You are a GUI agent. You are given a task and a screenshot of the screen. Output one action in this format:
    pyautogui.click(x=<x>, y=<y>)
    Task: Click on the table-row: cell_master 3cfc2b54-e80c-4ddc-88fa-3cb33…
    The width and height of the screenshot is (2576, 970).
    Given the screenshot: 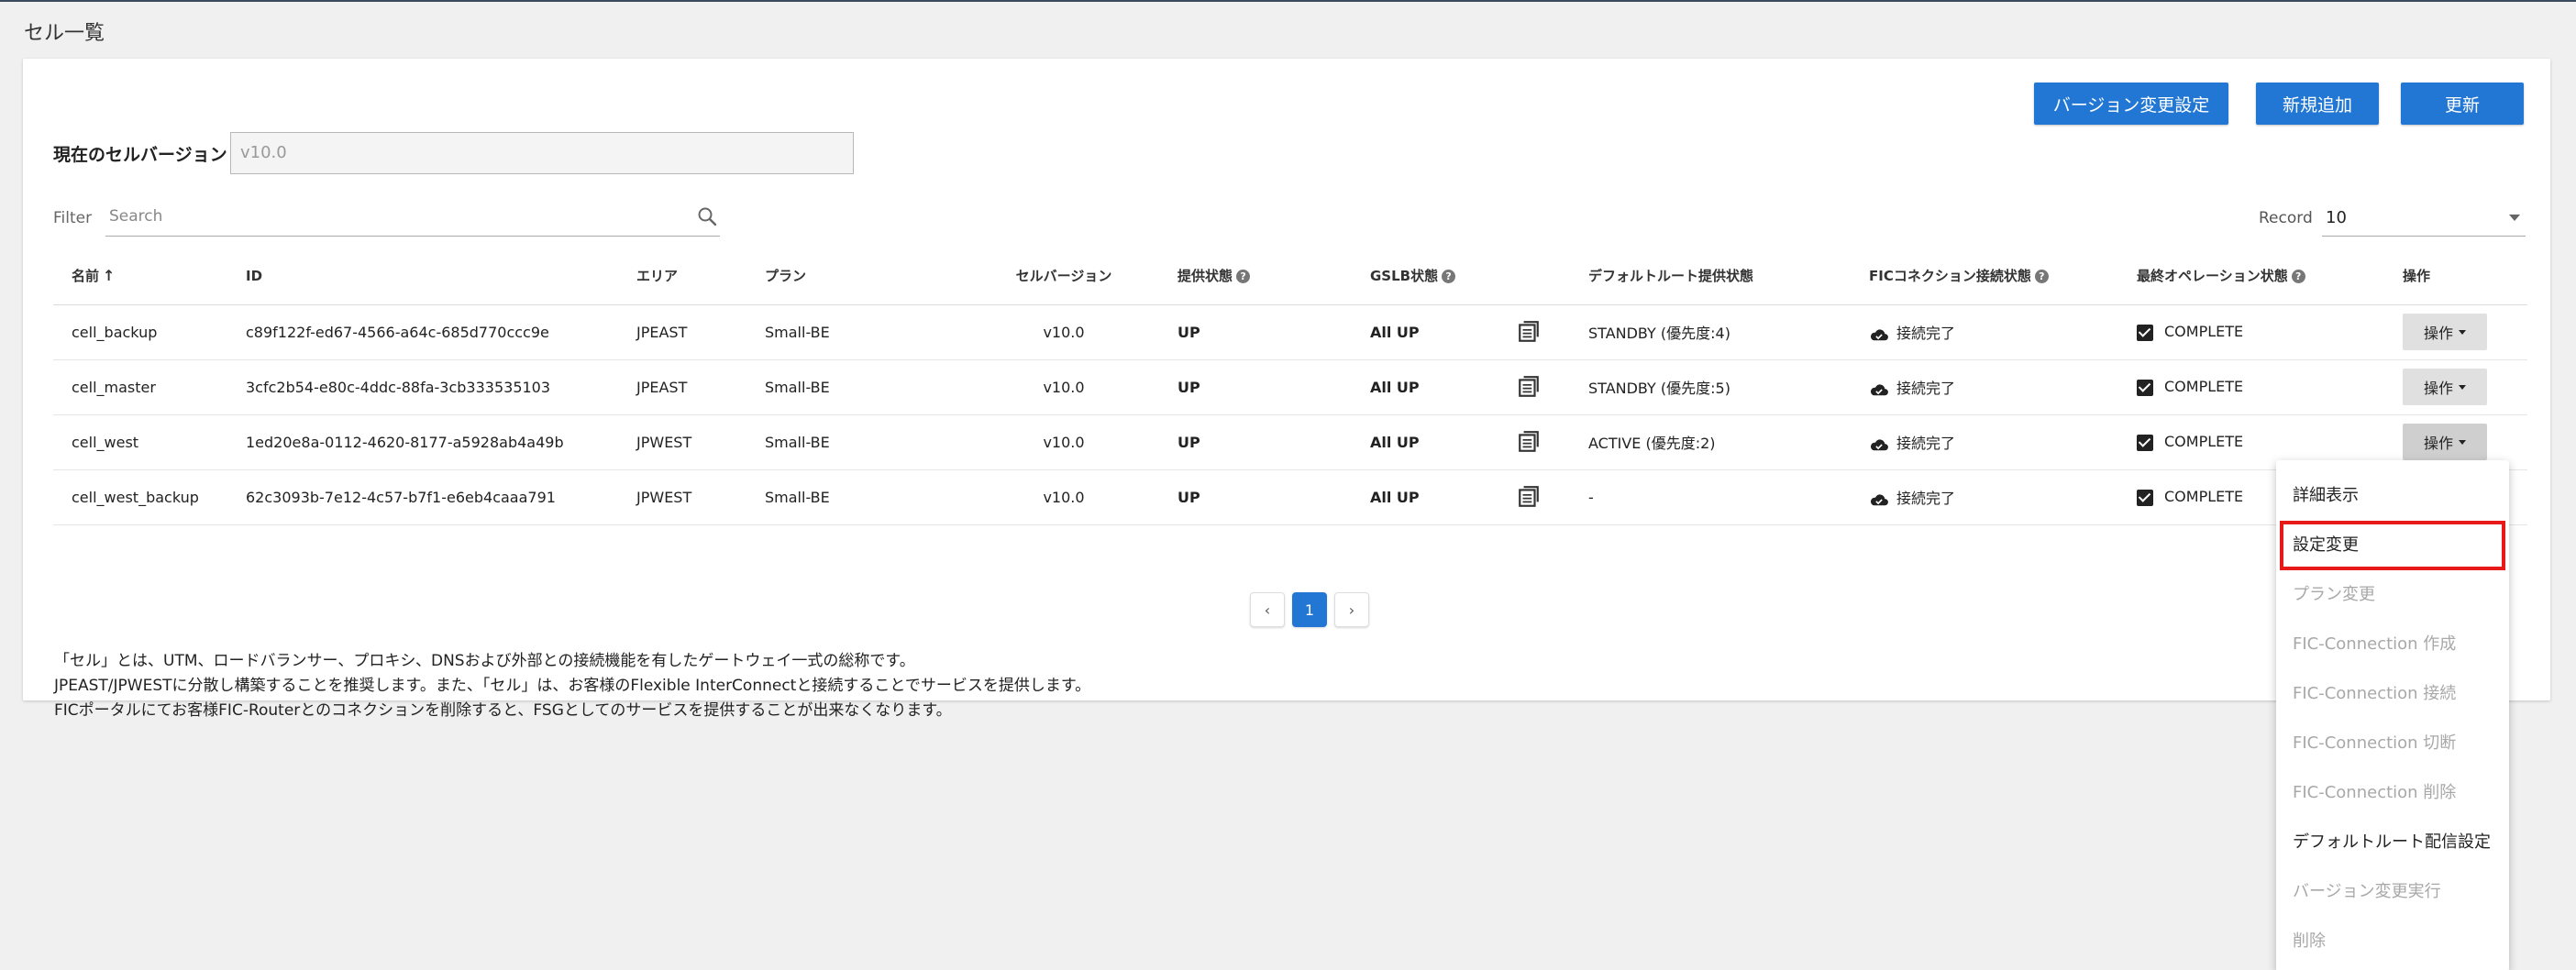 What is the action you would take?
    pyautogui.click(x=1290, y=387)
    